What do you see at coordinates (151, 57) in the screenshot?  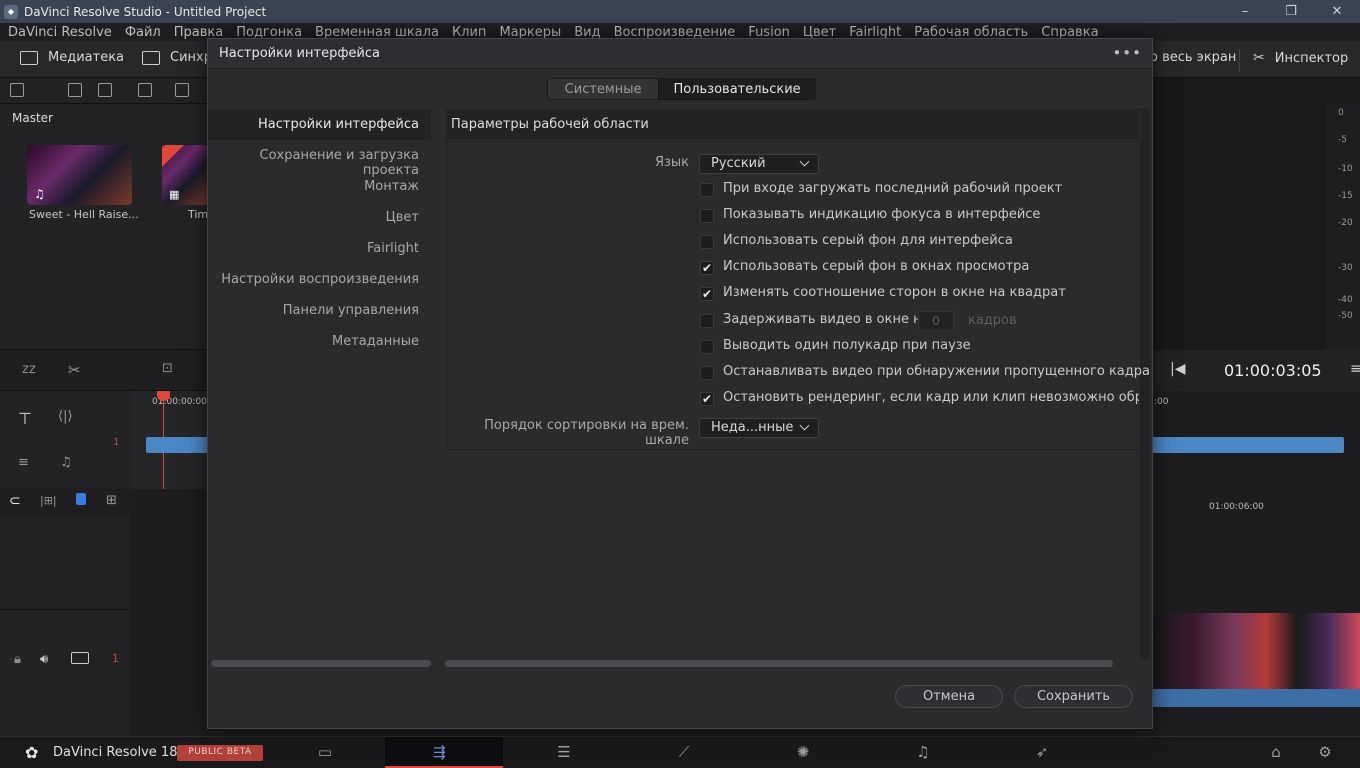 I see `sync-icon` at bounding box center [151, 57].